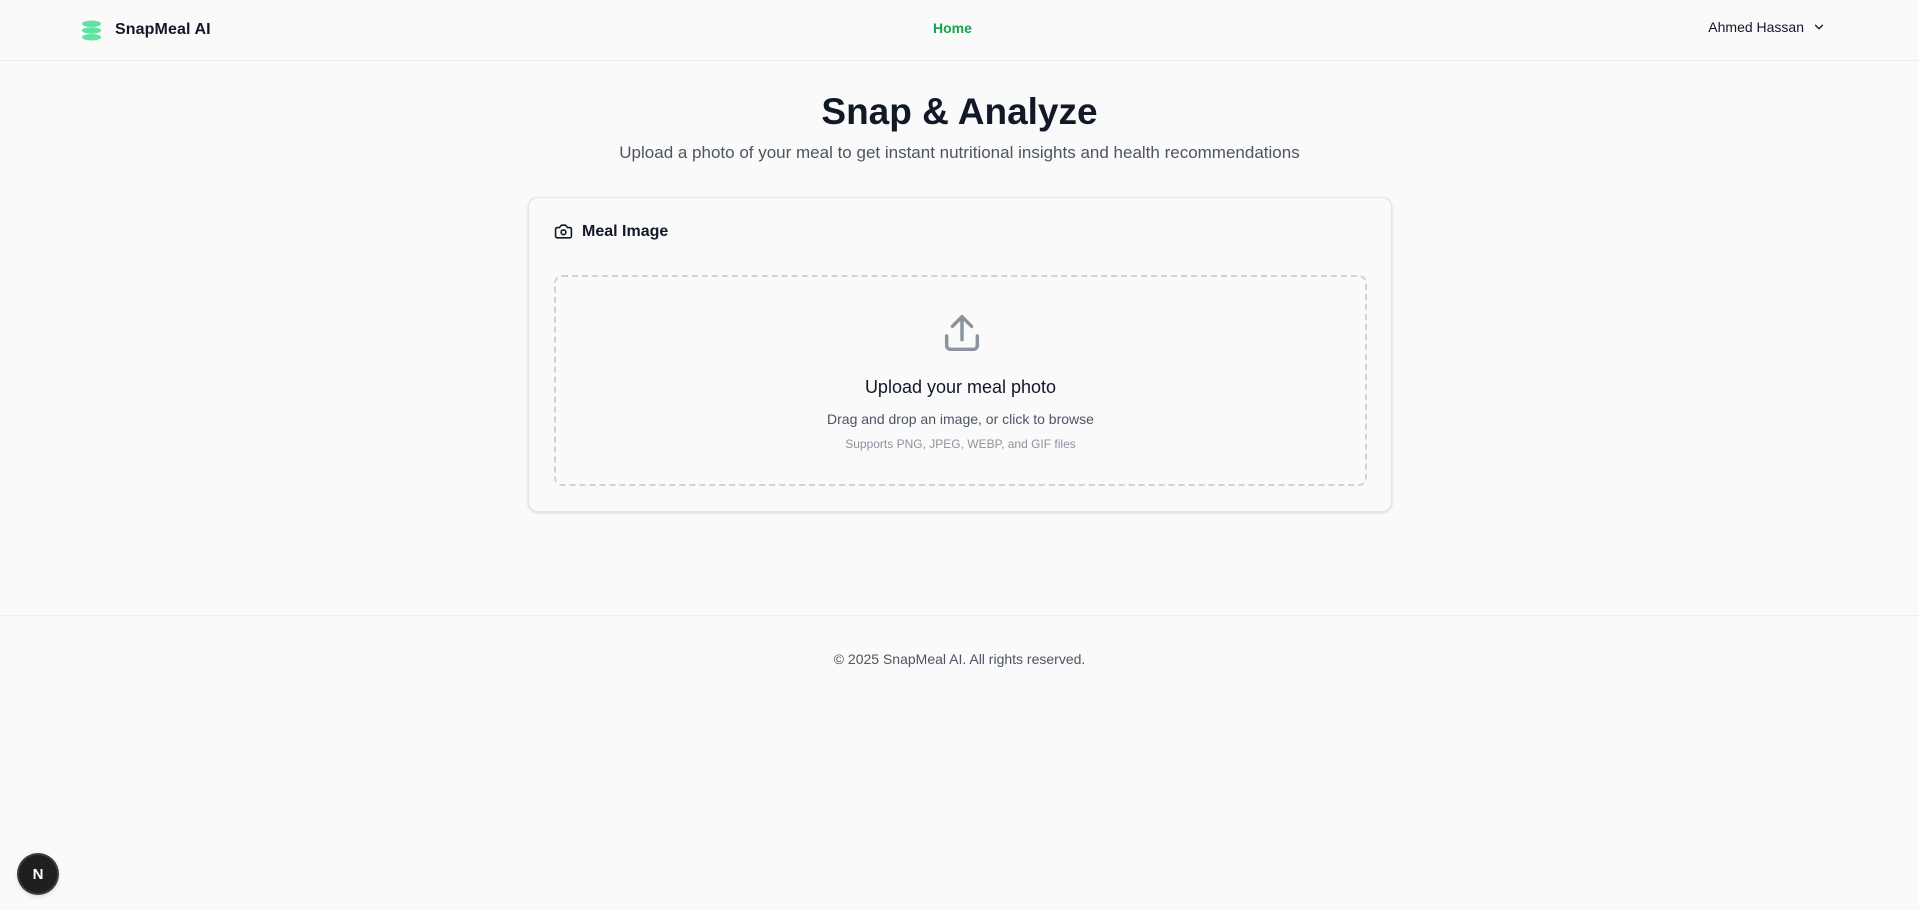  Describe the element at coordinates (952, 28) in the screenshot. I see `nav-home-link: Home` at that location.